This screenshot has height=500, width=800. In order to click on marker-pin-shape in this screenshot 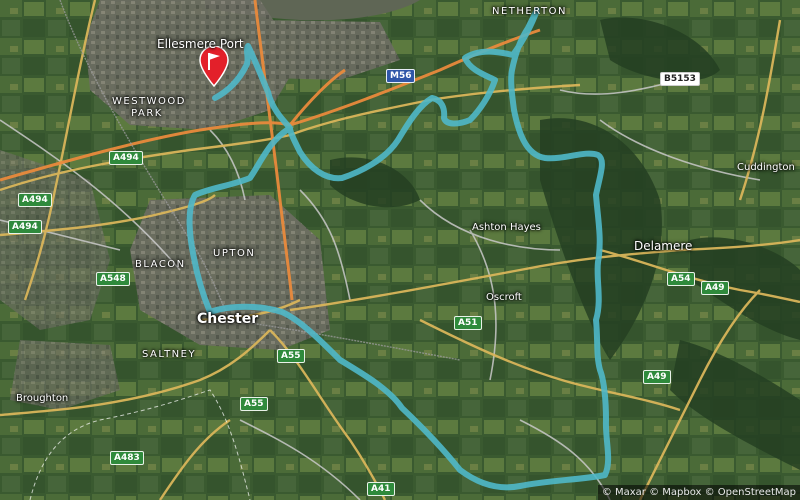, I will do `click(214, 67)`.